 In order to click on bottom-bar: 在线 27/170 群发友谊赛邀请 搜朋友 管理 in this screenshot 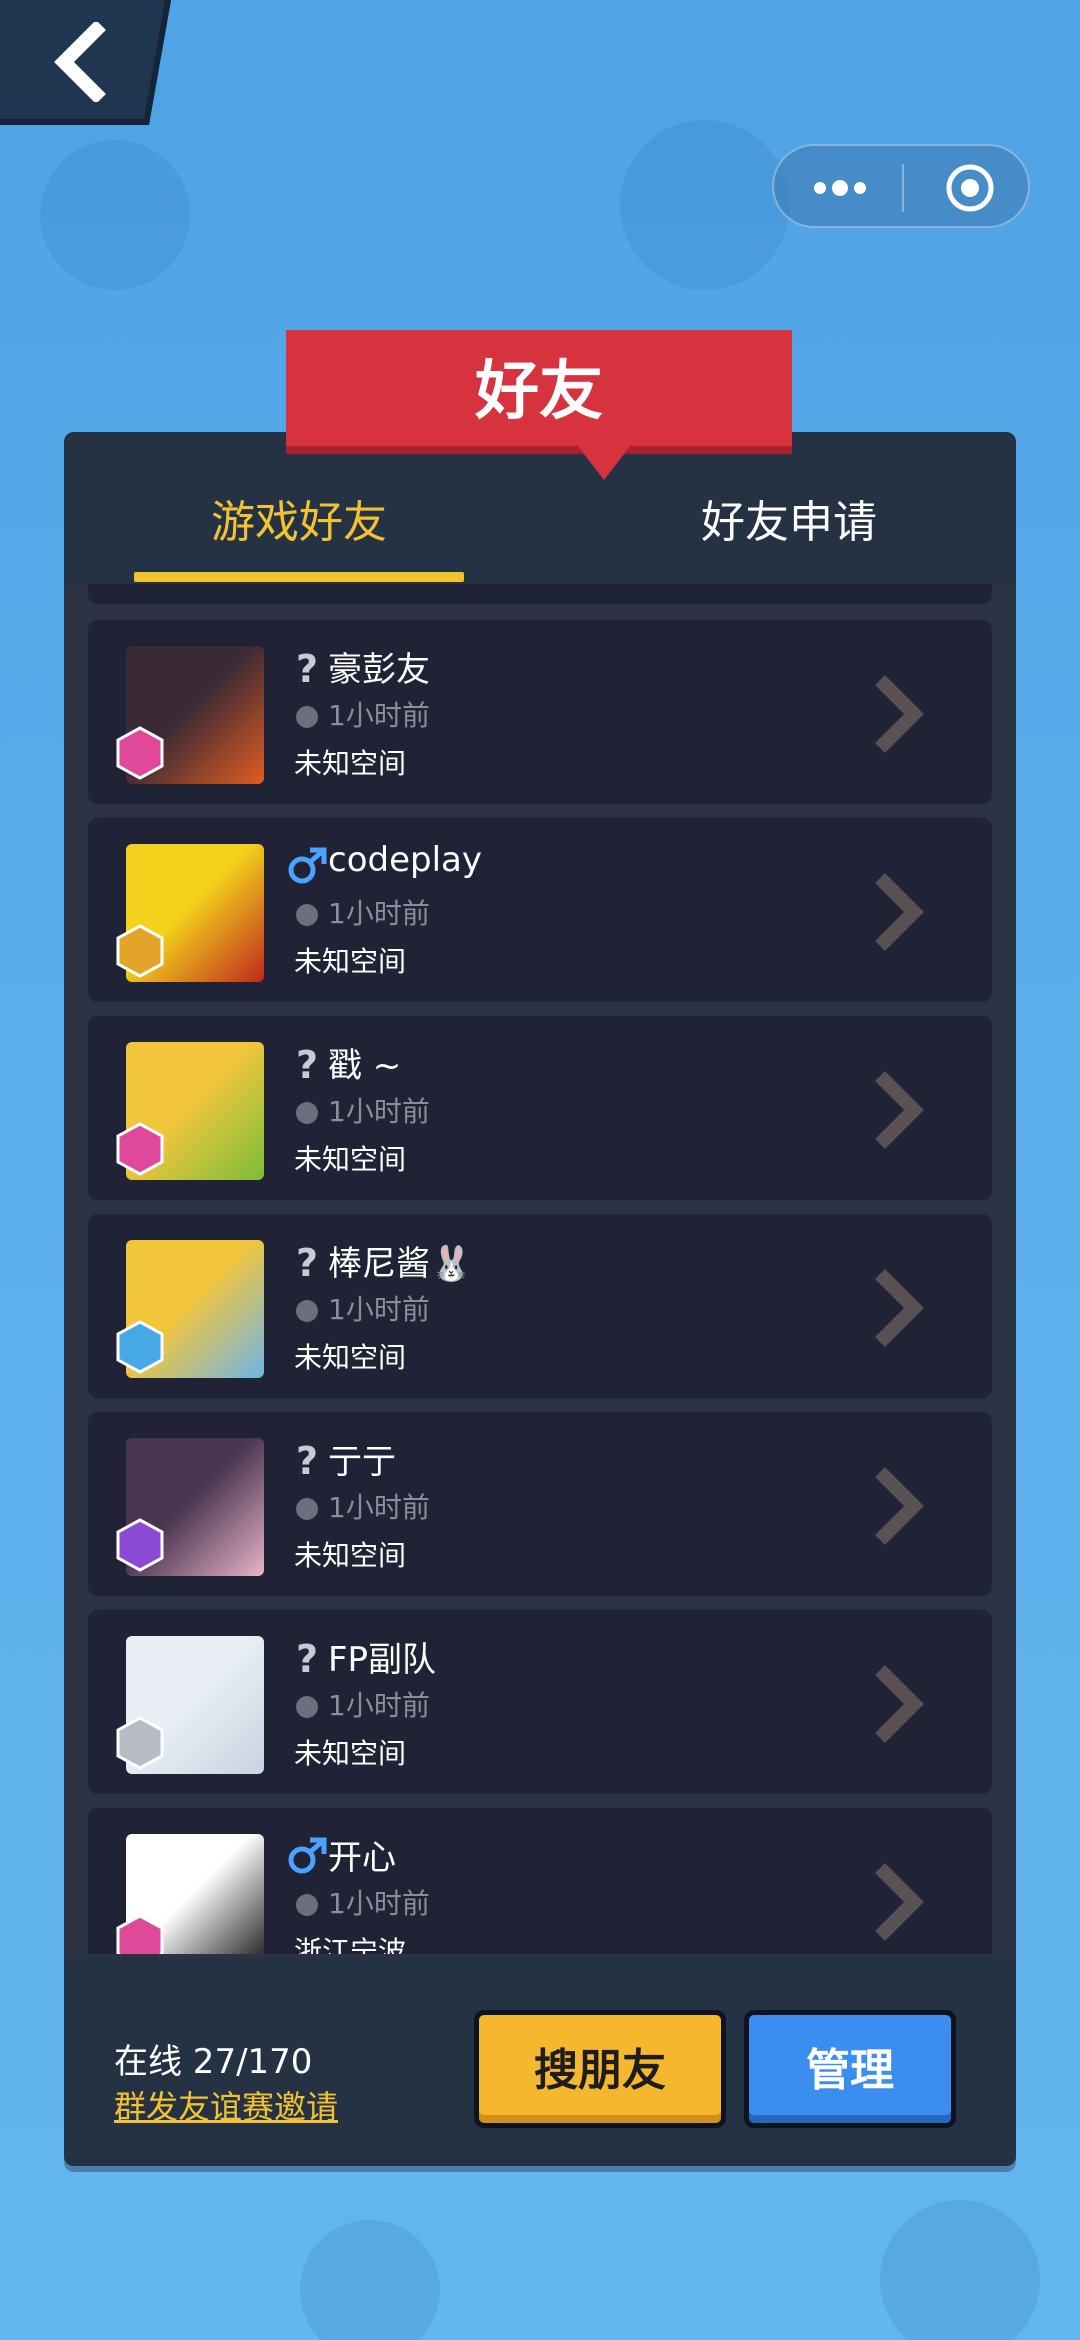, I will do `click(540, 2062)`.